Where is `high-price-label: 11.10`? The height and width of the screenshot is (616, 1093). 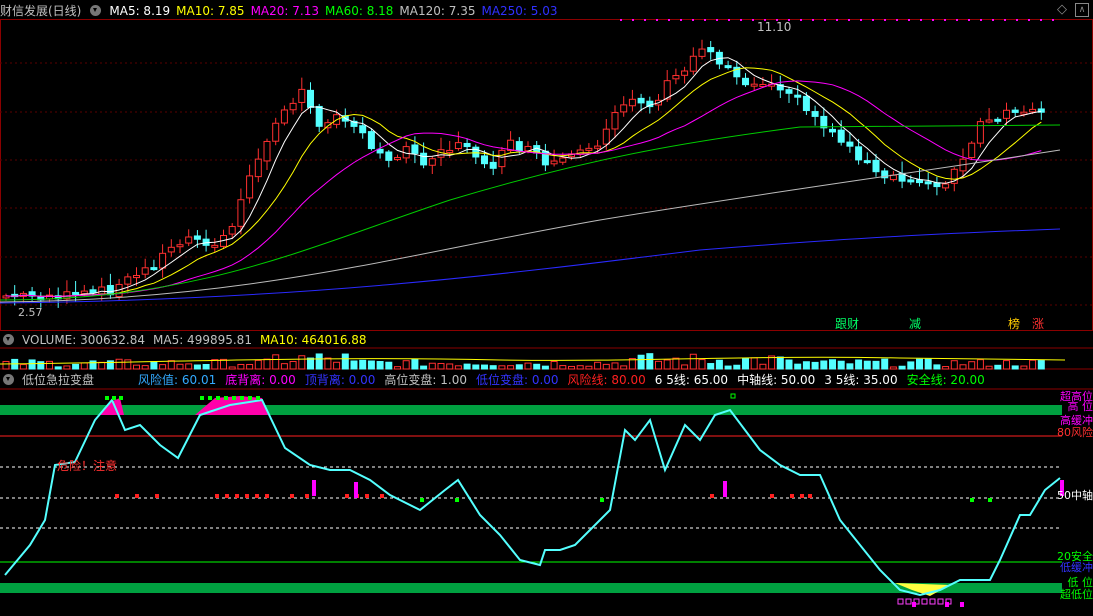
high-price-label: 11.10 is located at coordinates (774, 27).